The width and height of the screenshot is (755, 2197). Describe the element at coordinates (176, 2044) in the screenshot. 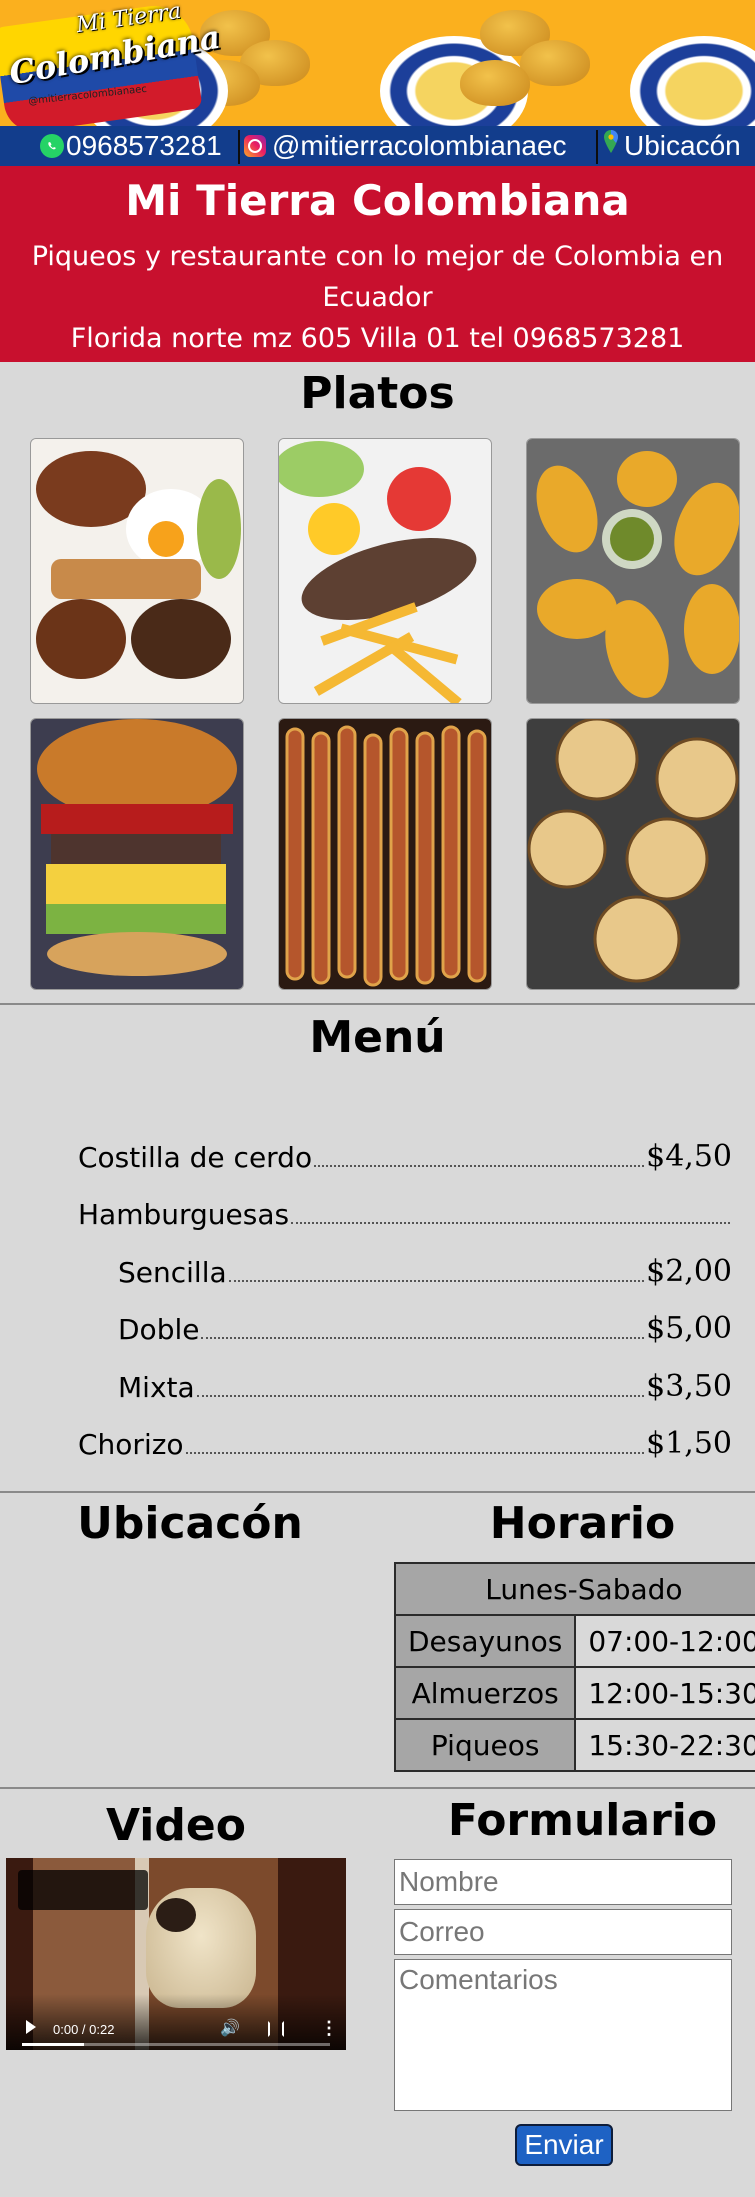

I see `video-progress-bar` at that location.